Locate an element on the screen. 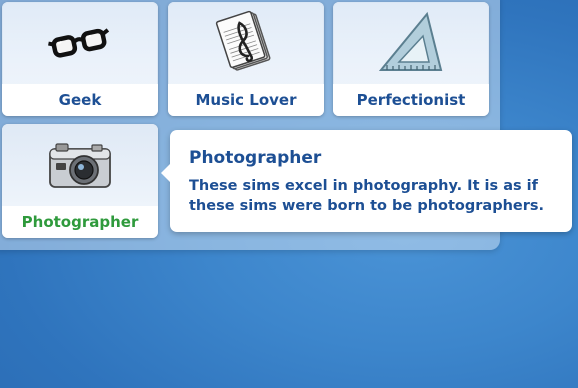 This screenshot has height=388, width=578. tooltip-arrow is located at coordinates (165, 173).